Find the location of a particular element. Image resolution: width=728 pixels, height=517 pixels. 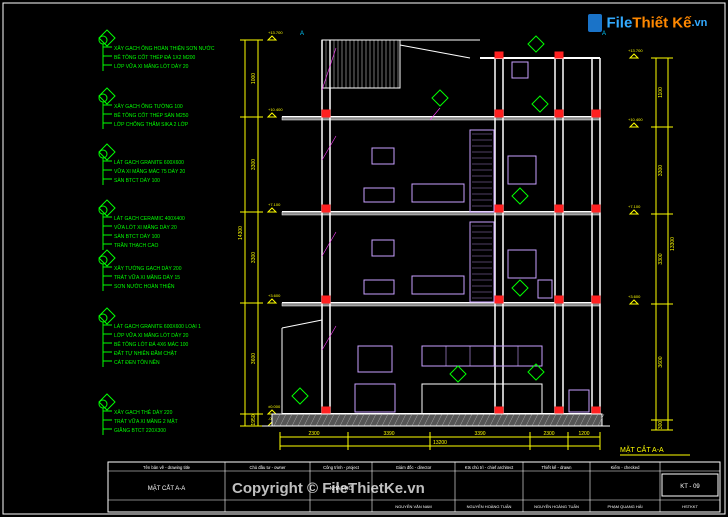

logo-watermark: FileThiết Kế.vn is located at coordinates (647, 23).